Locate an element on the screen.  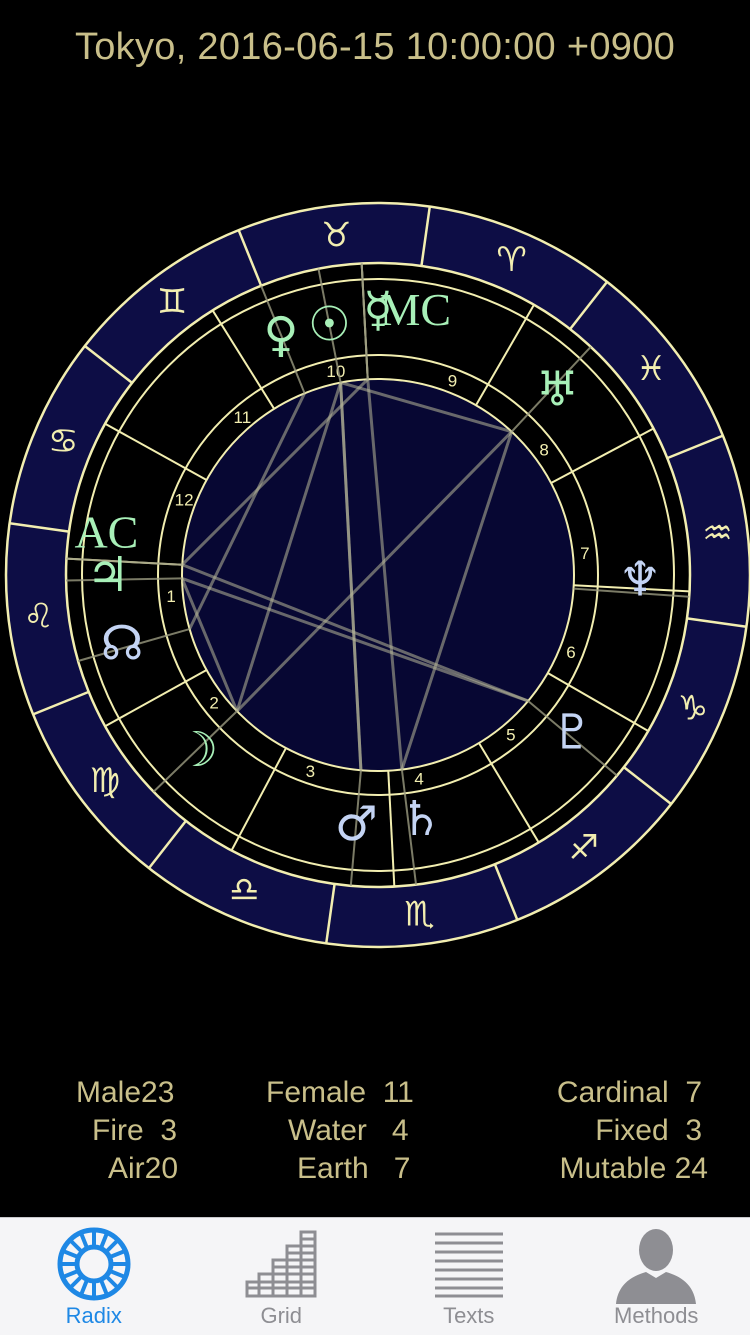
tab-texts: Texts is located at coordinates (469, 1276).